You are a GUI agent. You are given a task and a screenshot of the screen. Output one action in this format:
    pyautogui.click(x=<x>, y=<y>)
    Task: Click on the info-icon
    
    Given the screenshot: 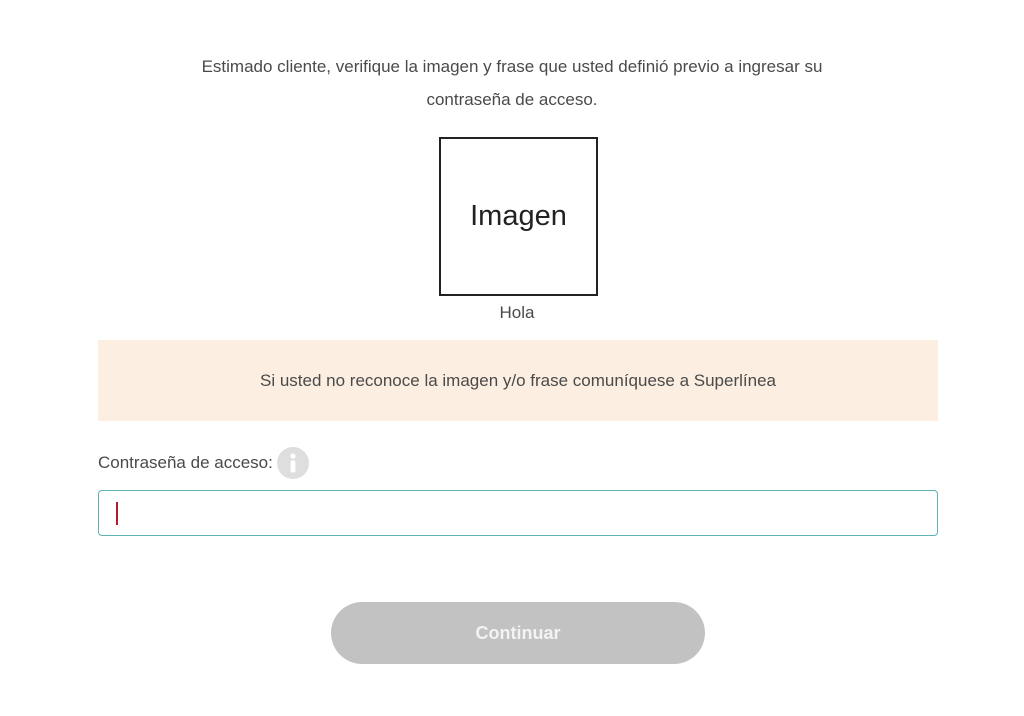 What is the action you would take?
    pyautogui.click(x=292, y=463)
    